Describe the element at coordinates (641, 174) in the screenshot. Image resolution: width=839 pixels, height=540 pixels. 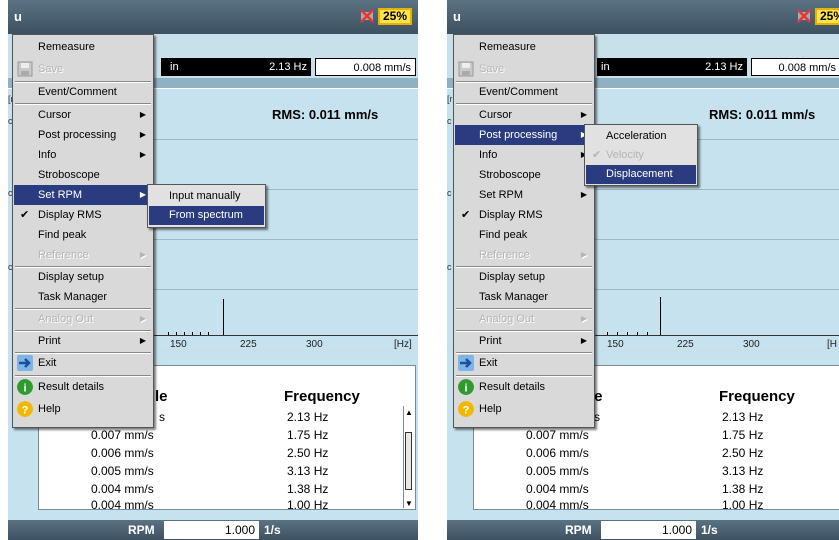
I see `submenu-item-displacement: Displacement` at that location.